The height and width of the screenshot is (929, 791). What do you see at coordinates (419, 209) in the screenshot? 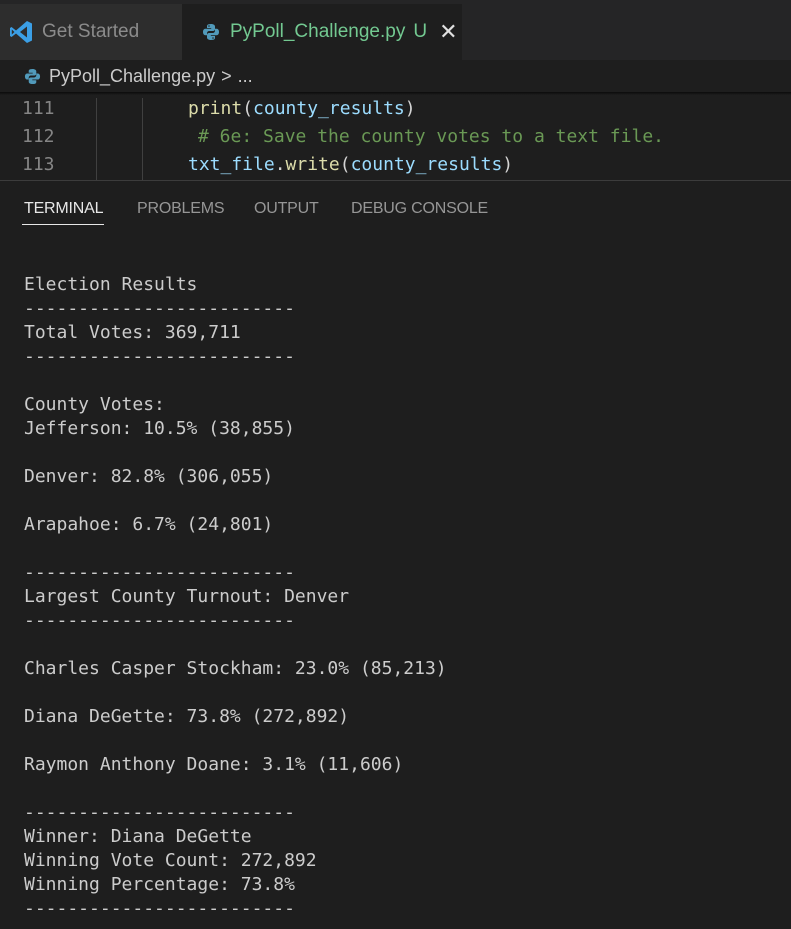
I see `tab-debug-console: DEBUG CONSOLE` at bounding box center [419, 209].